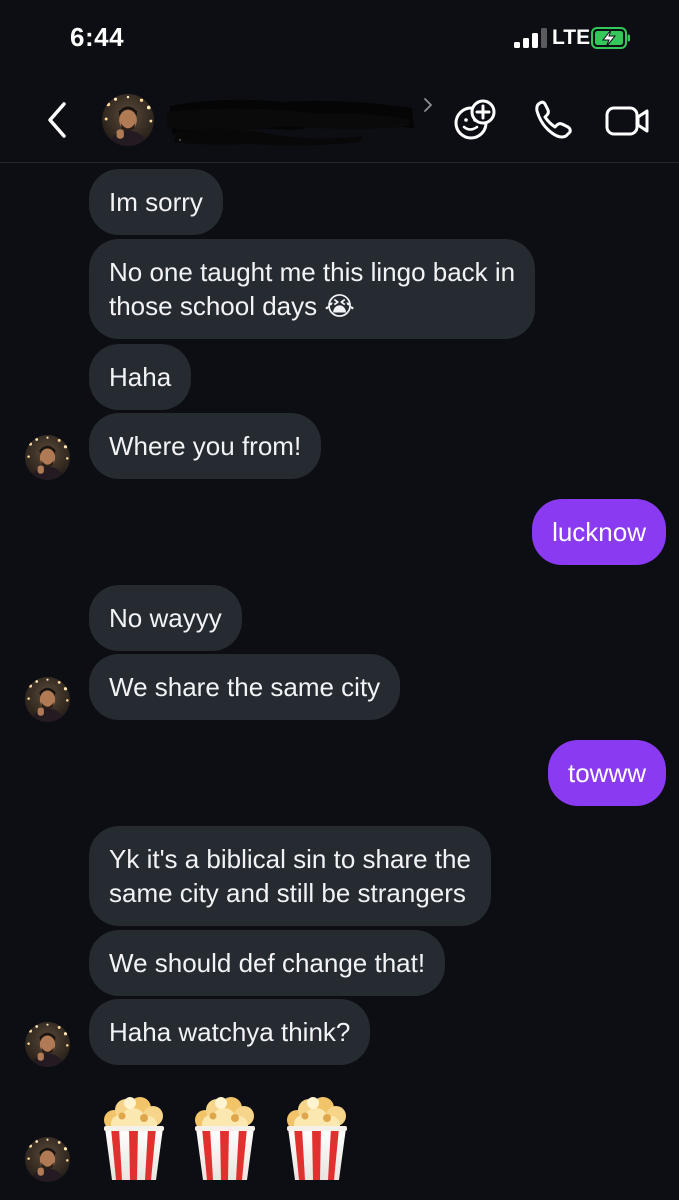 The image size is (679, 1200). What do you see at coordinates (531, 38) in the screenshot?
I see `cellular-signal-icon` at bounding box center [531, 38].